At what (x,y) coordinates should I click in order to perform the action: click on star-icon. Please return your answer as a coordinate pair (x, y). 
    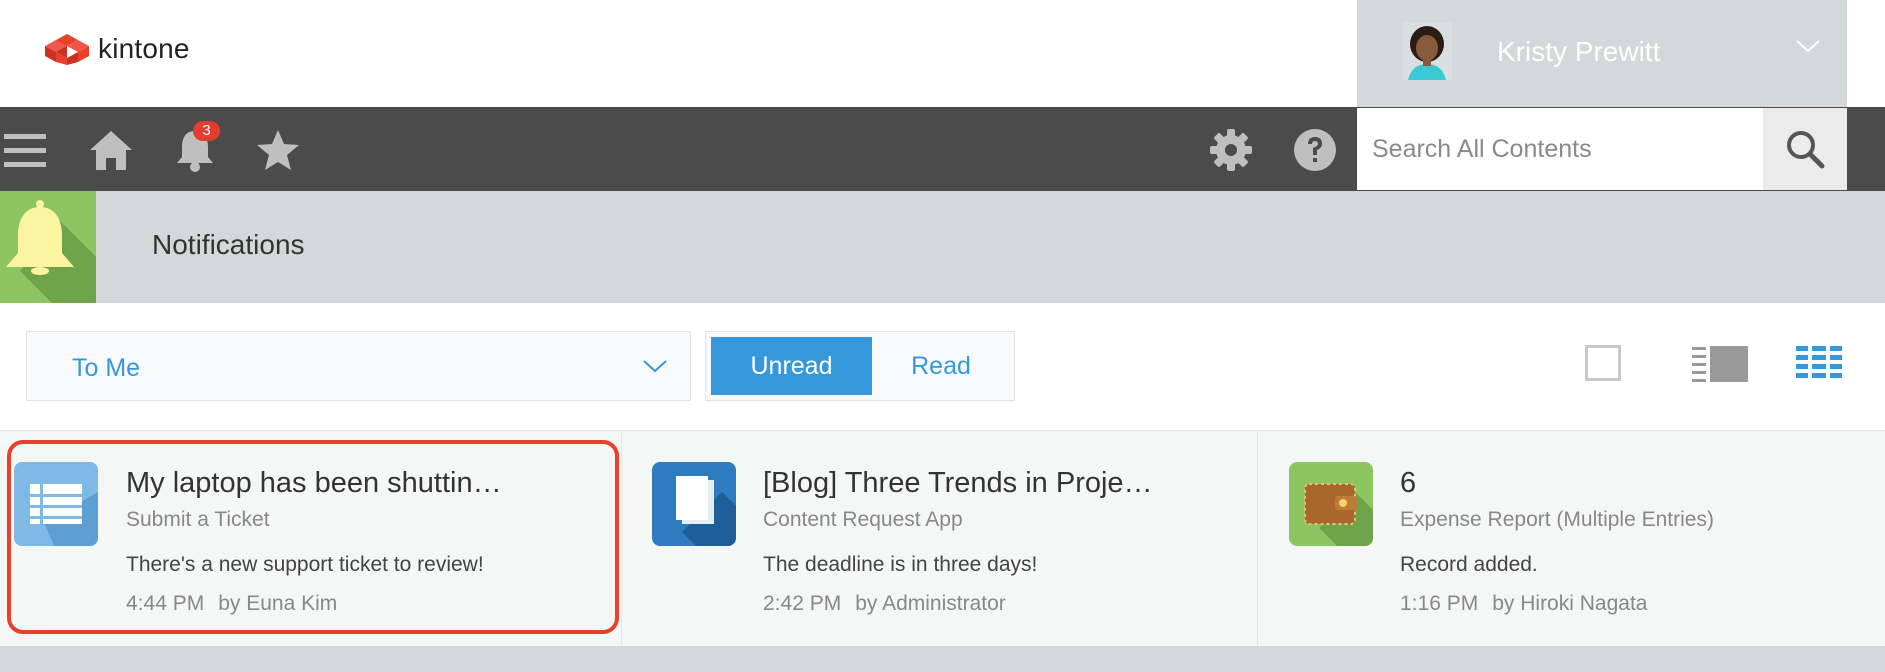
    Looking at the image, I should click on (278, 150).